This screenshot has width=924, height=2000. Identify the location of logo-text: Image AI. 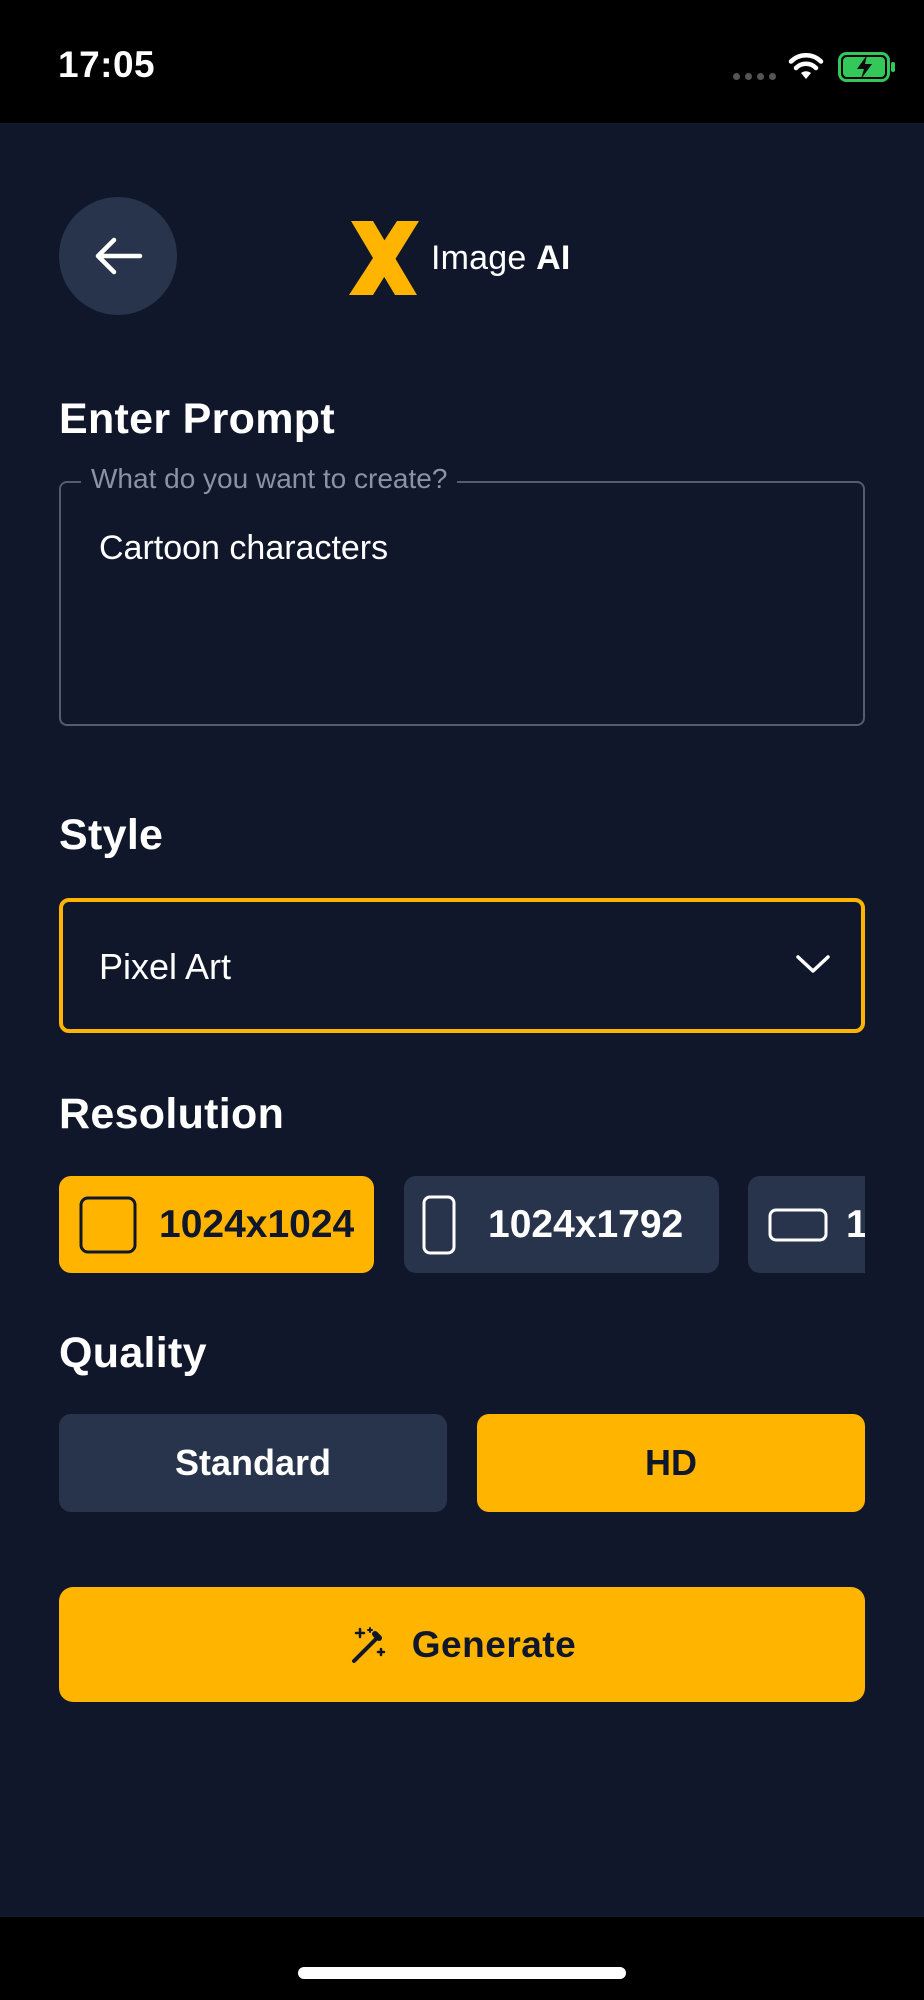
(501, 258).